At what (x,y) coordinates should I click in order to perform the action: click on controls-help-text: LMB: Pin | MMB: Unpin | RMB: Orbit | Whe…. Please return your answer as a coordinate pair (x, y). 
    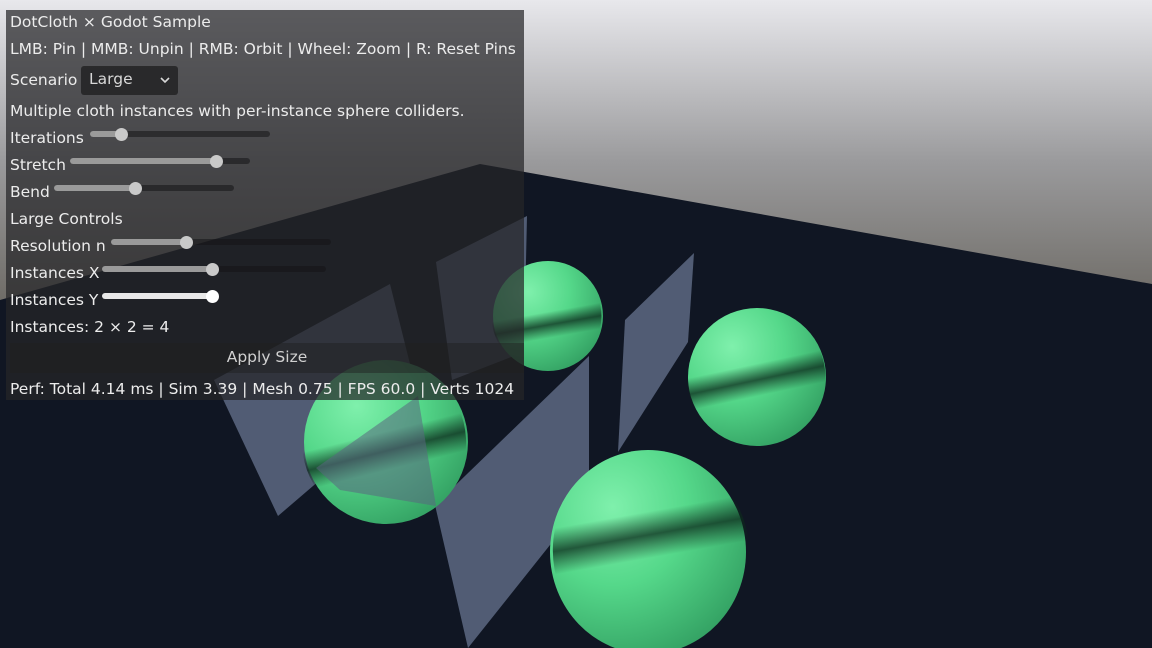
    Looking at the image, I should click on (263, 49).